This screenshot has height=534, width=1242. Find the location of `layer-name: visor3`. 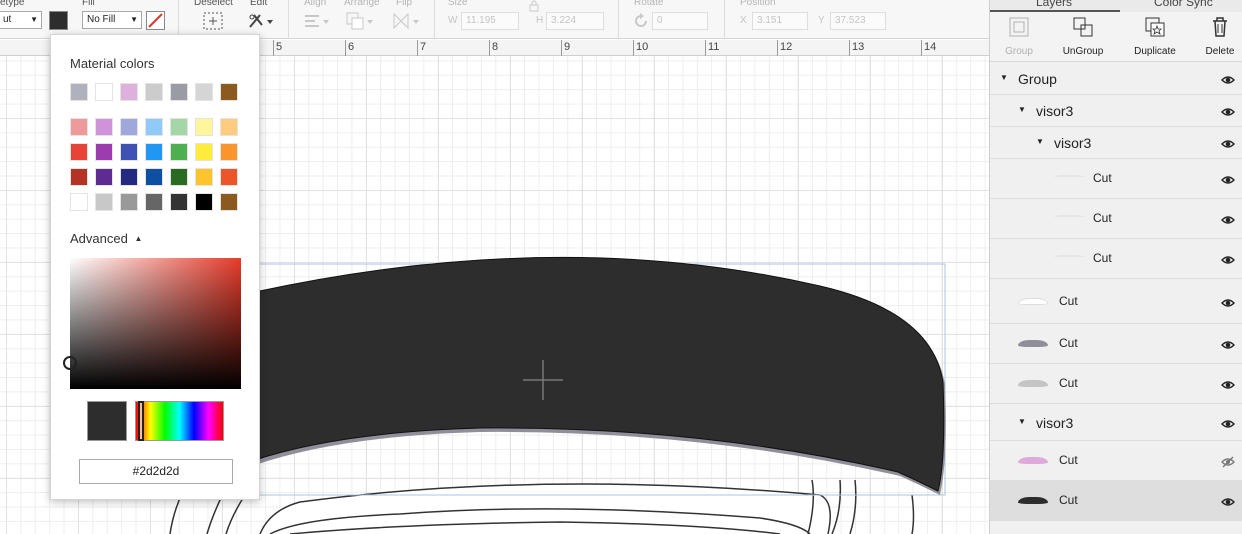

layer-name: visor3 is located at coordinates (1073, 143).